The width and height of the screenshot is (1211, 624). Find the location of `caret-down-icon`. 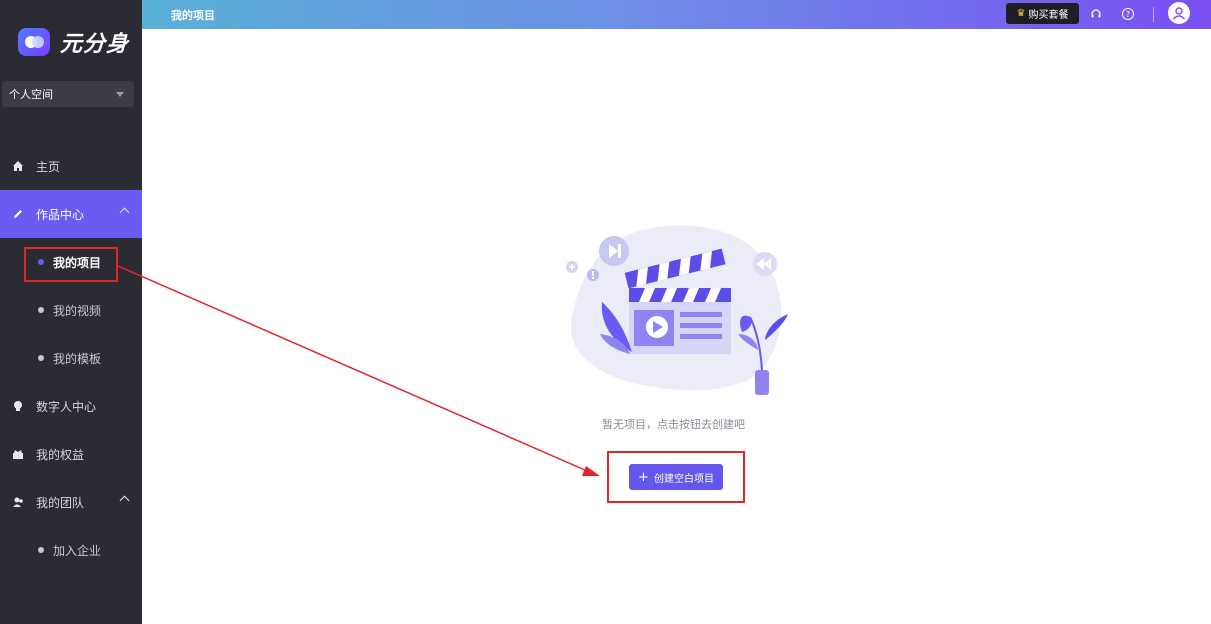

caret-down-icon is located at coordinates (120, 94).